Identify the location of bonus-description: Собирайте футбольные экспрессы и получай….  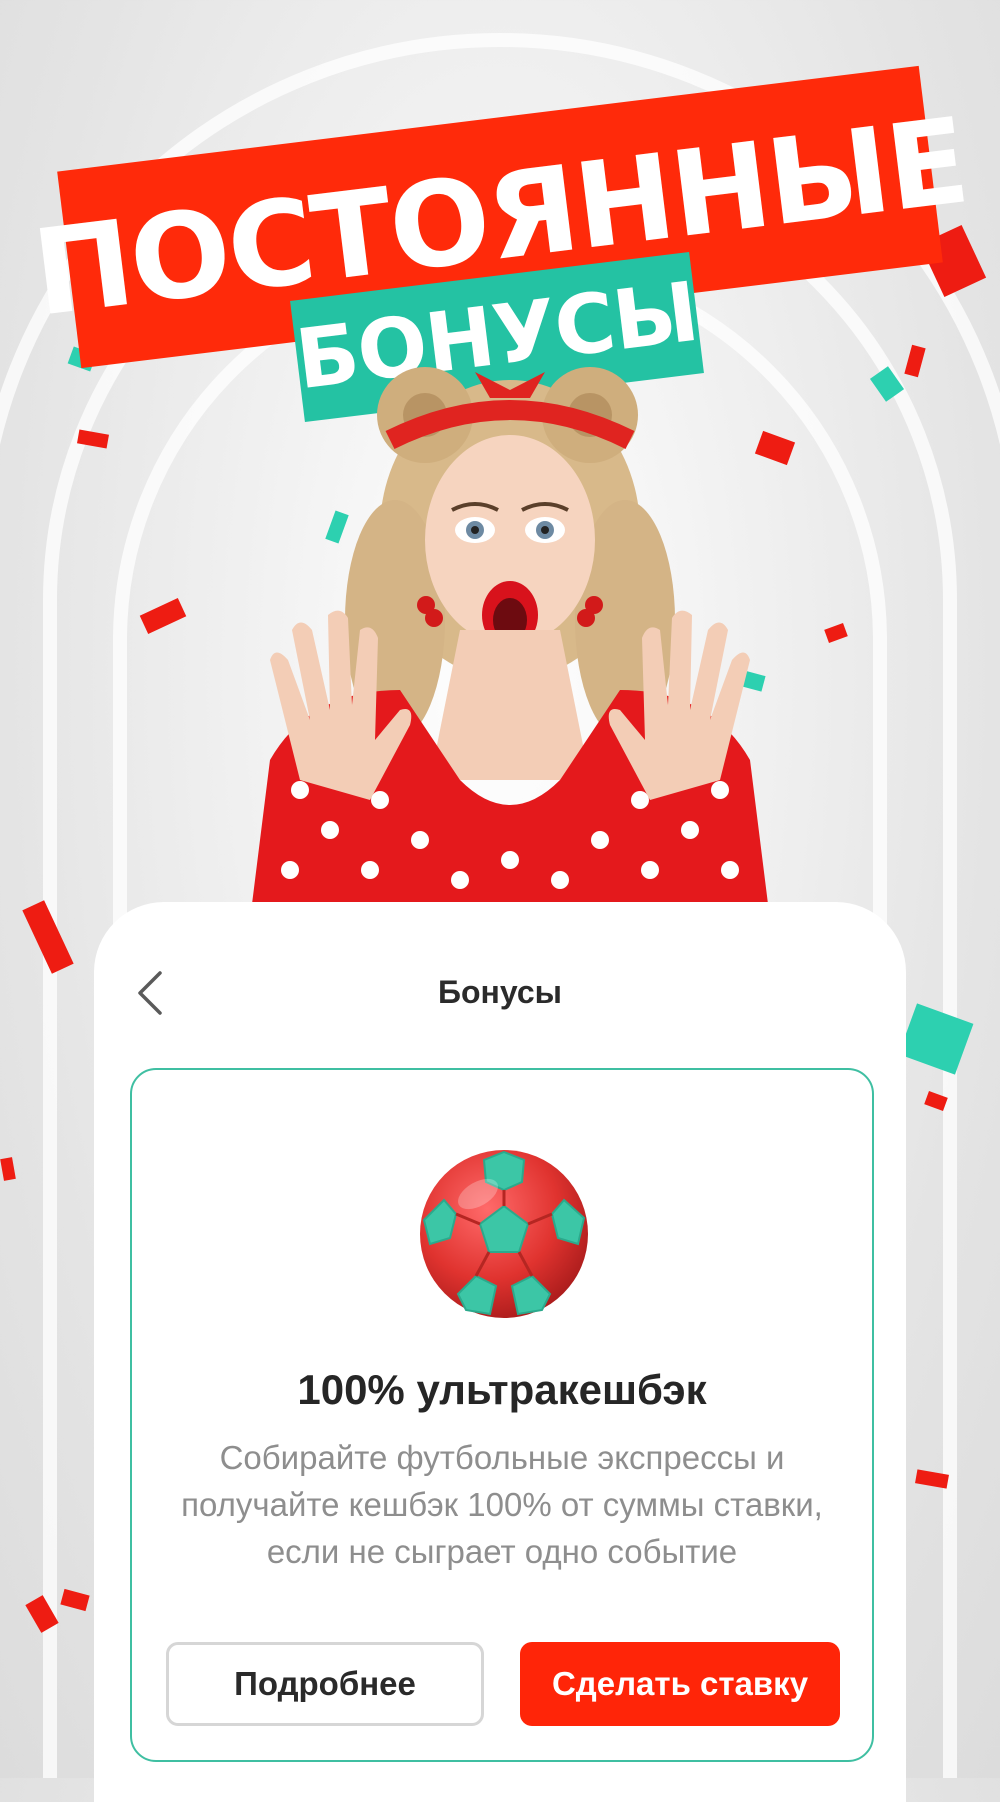
(502, 1504).